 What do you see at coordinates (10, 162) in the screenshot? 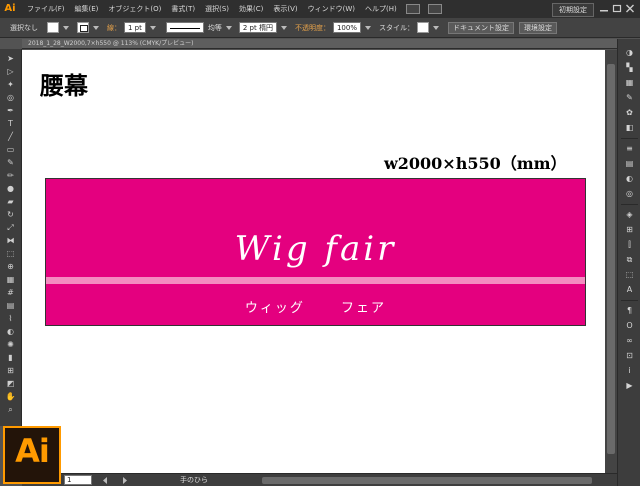
I see `paintbrush-icon: ✎` at bounding box center [10, 162].